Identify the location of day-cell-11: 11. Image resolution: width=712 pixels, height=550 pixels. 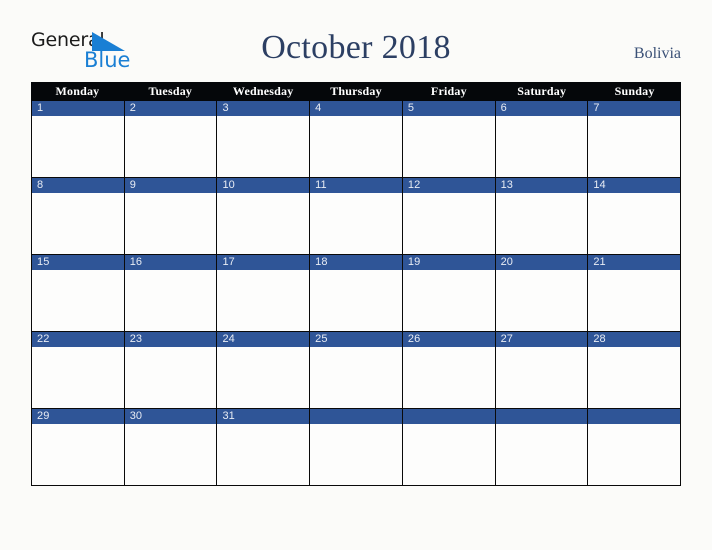
(356, 216).